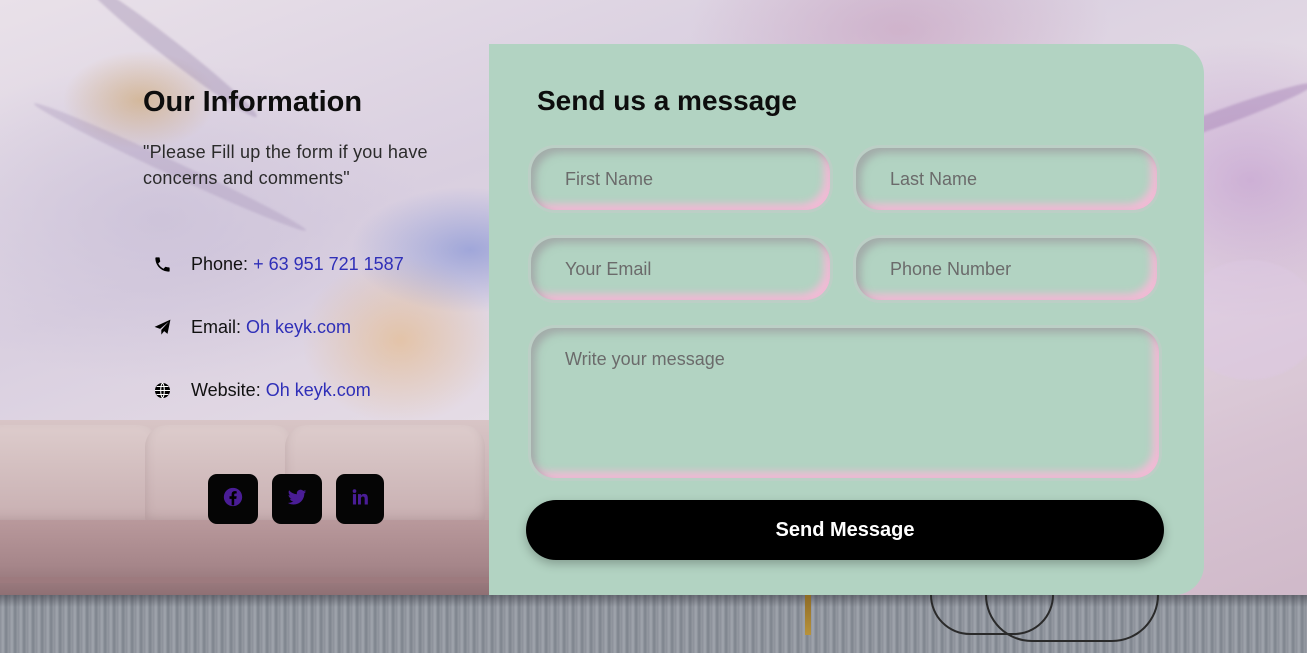 This screenshot has width=1307, height=653. I want to click on message-textarea, so click(845, 403).